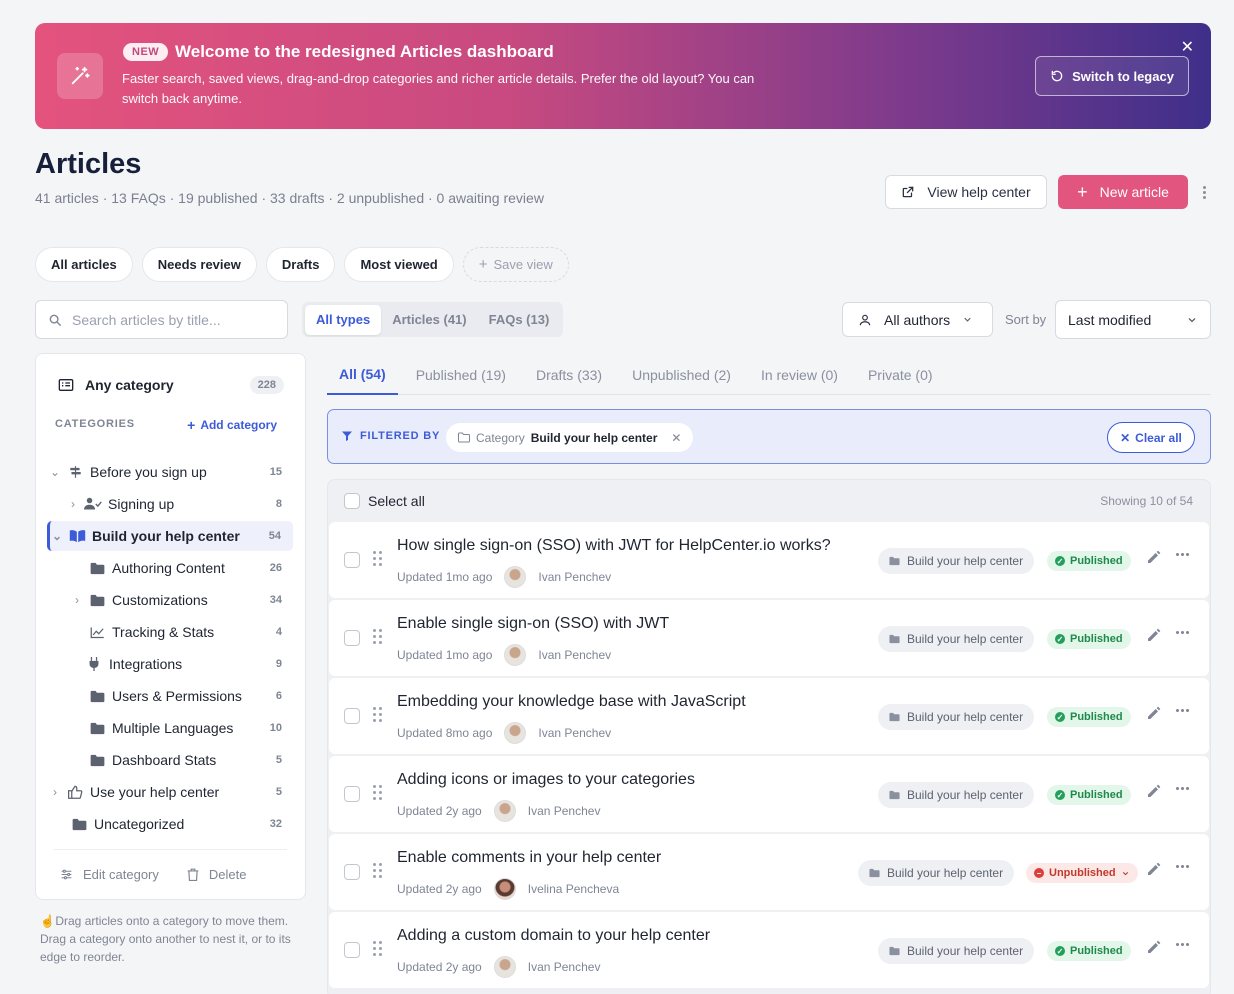  Describe the element at coordinates (172, 319) in the screenshot. I see `search-input` at that location.